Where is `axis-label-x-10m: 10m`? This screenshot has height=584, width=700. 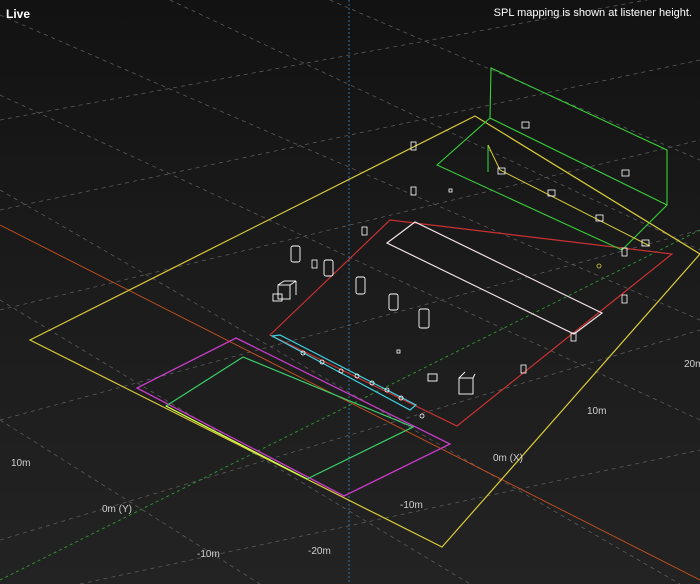
axis-label-x-10m: 10m is located at coordinates (597, 411).